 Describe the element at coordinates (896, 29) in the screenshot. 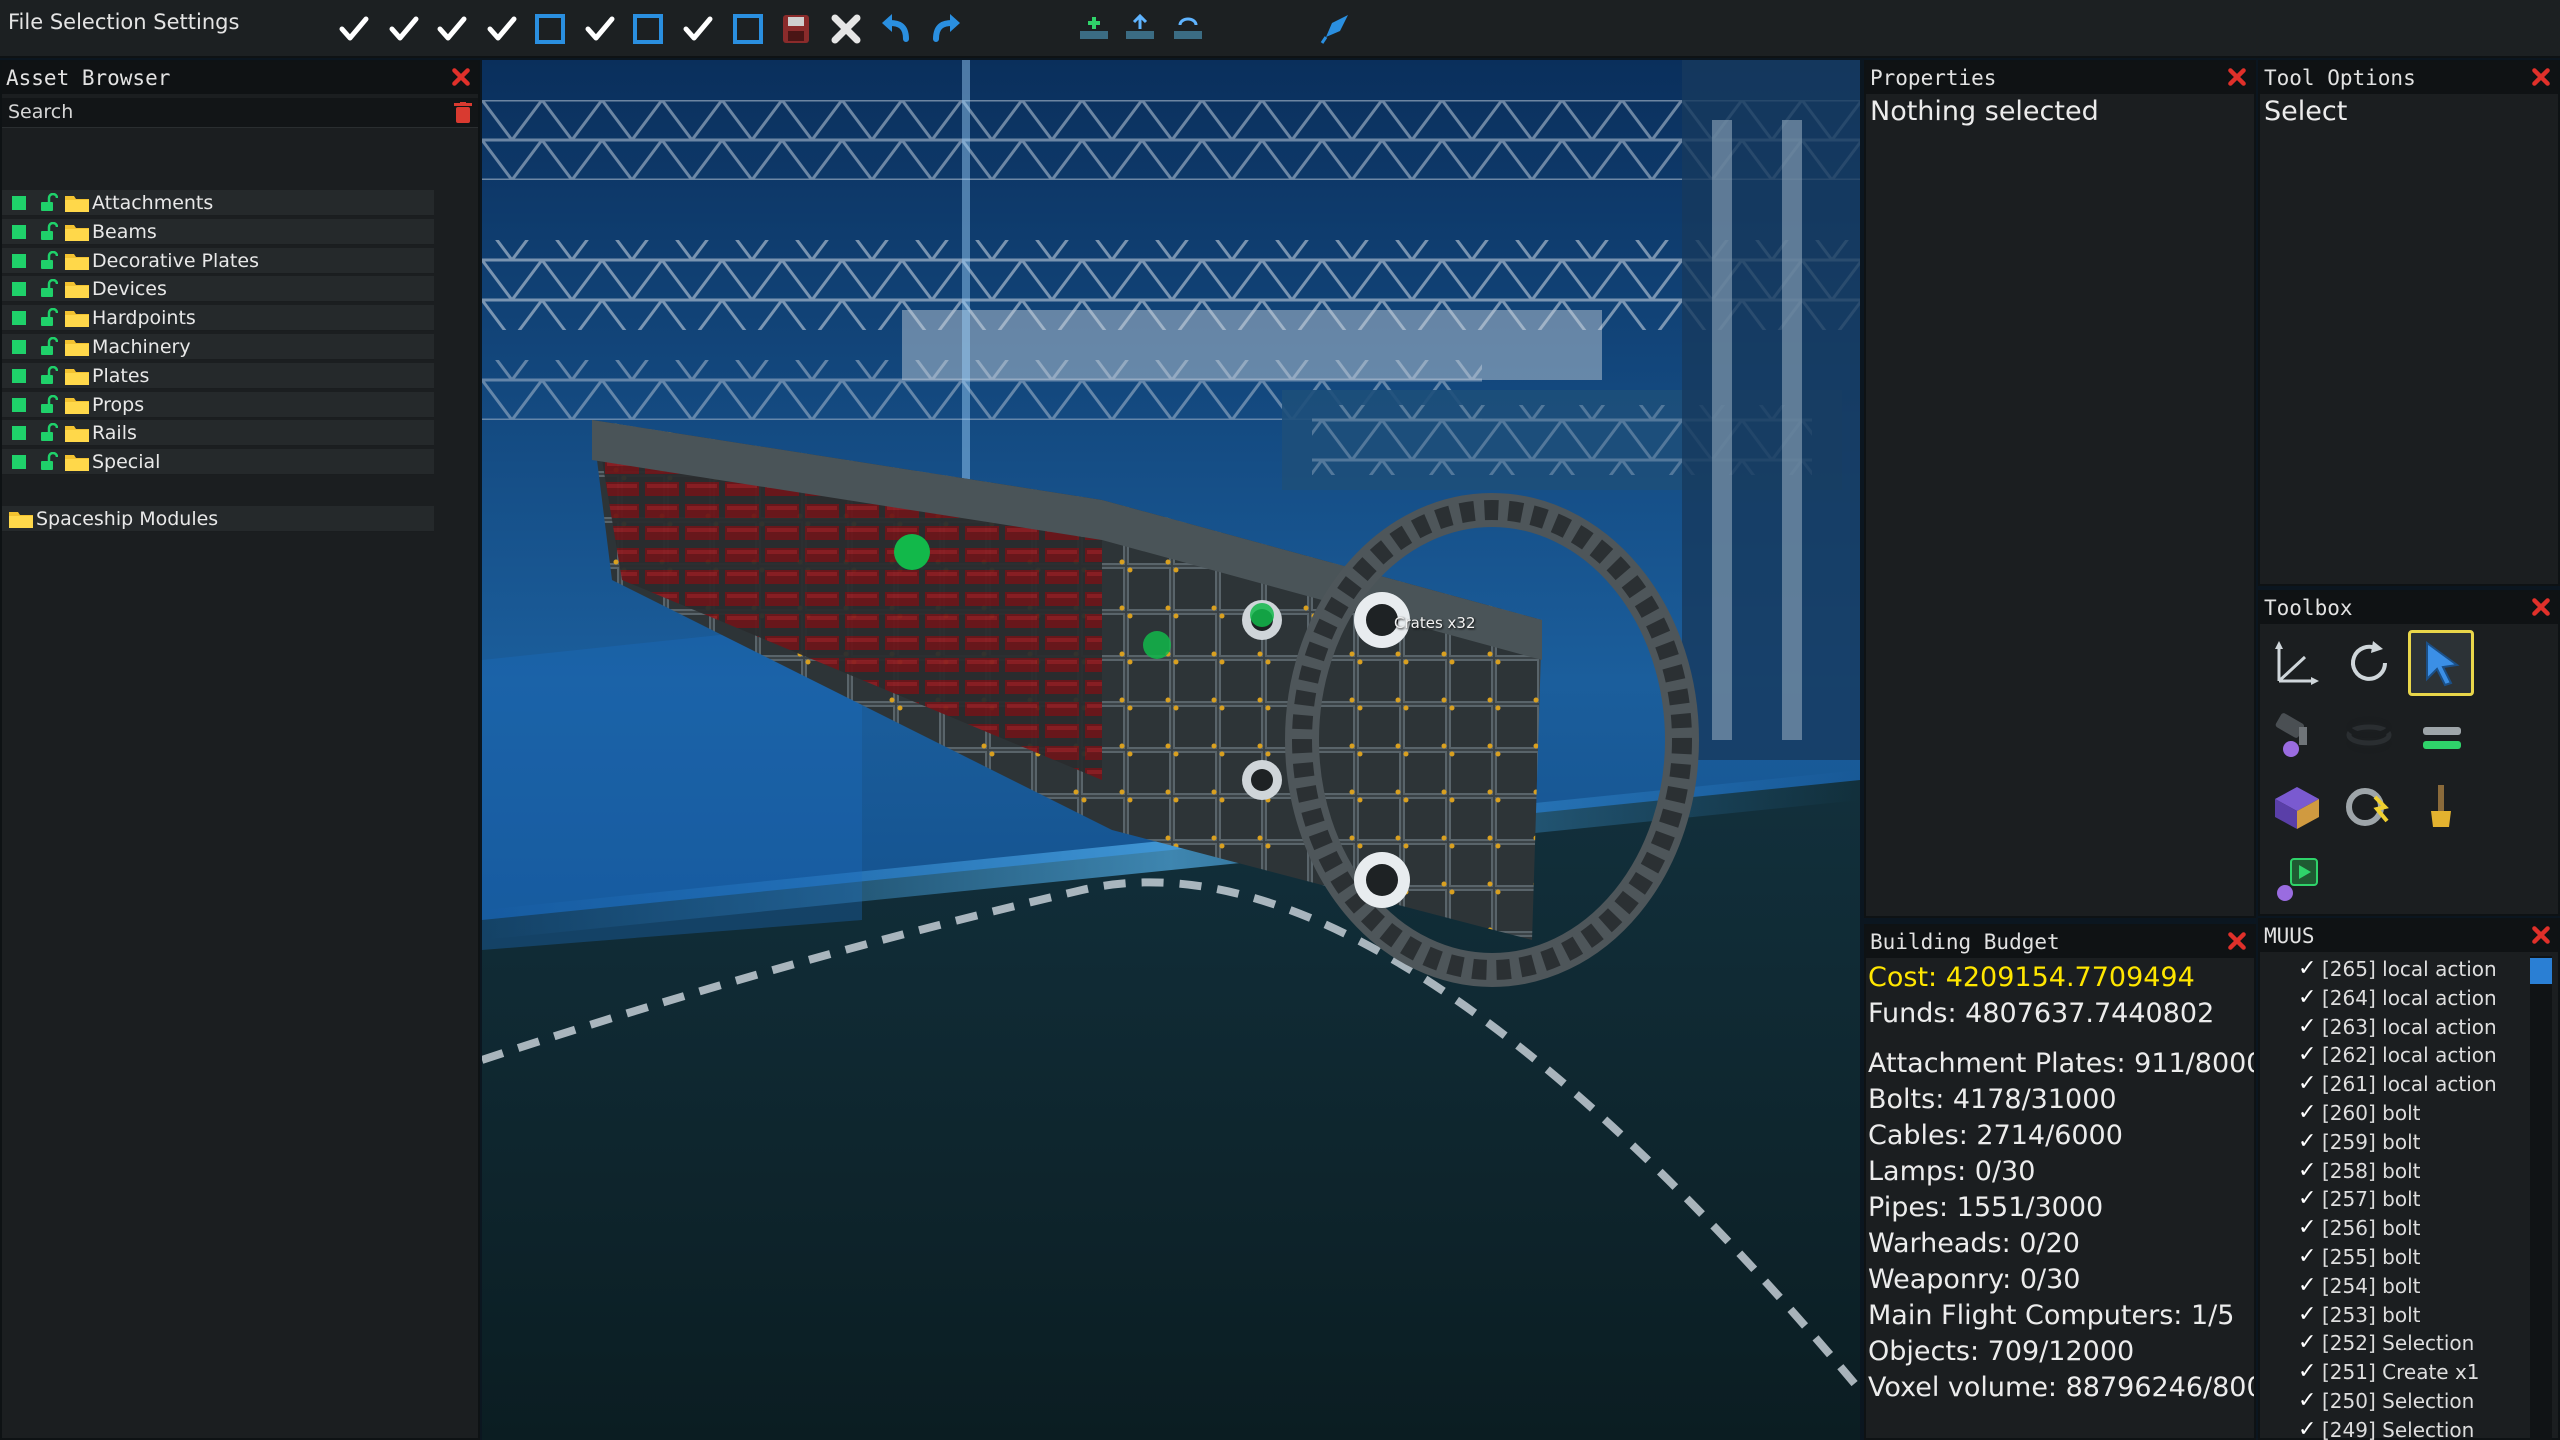

I see `undo-icon` at that location.